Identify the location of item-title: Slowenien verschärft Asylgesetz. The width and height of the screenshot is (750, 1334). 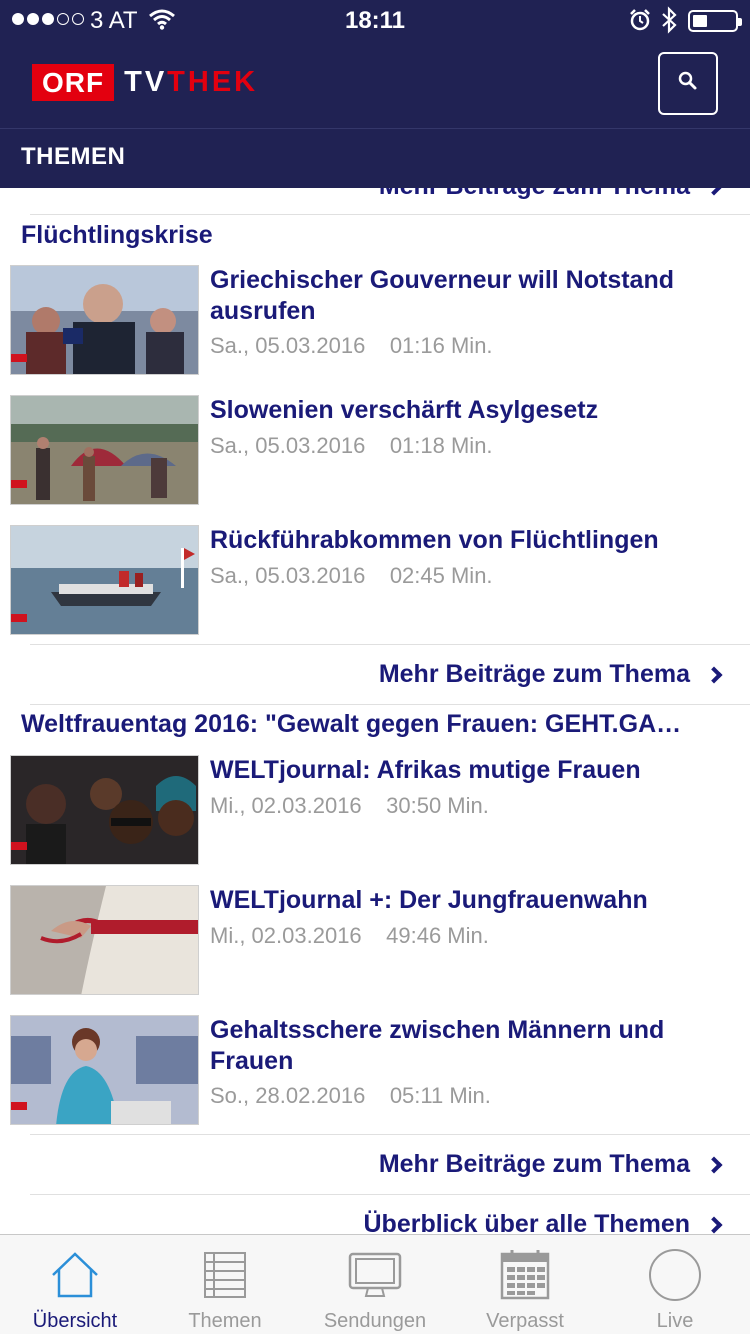
(404, 410).